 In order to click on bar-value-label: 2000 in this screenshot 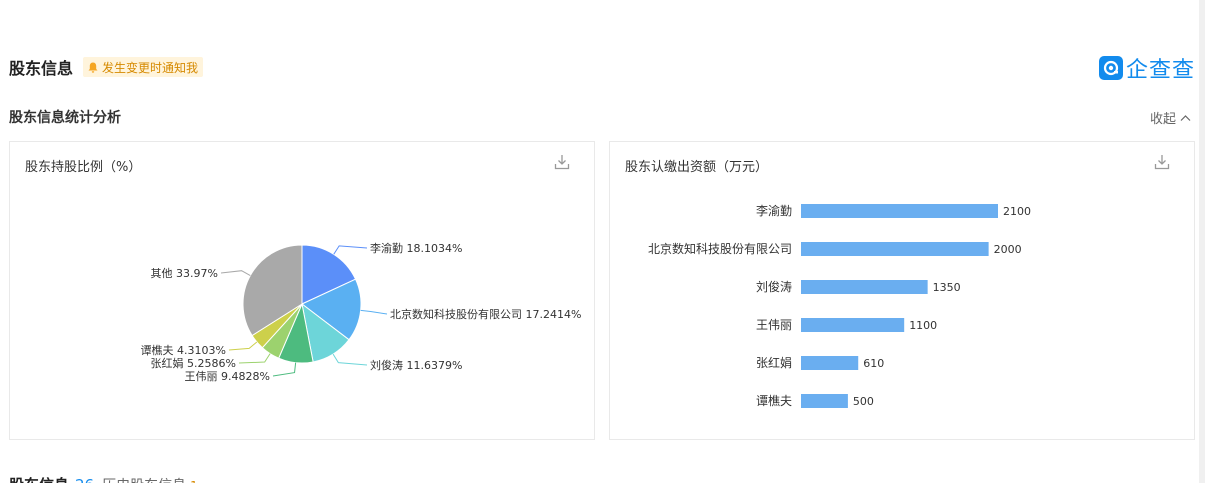, I will do `click(1008, 249)`.